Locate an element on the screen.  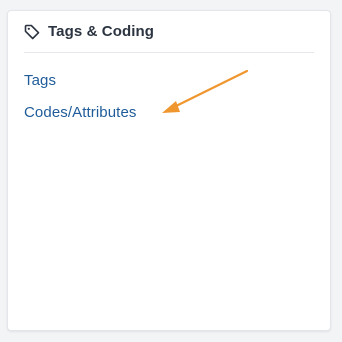
card-header: Tags & Coding is located at coordinates (169, 32).